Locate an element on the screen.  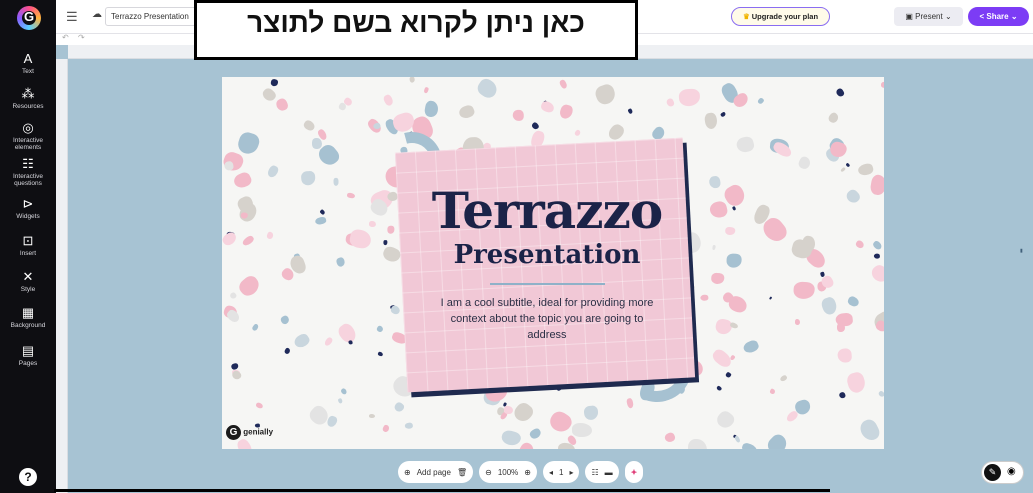
list-icon: ☷ is located at coordinates (594, 472).